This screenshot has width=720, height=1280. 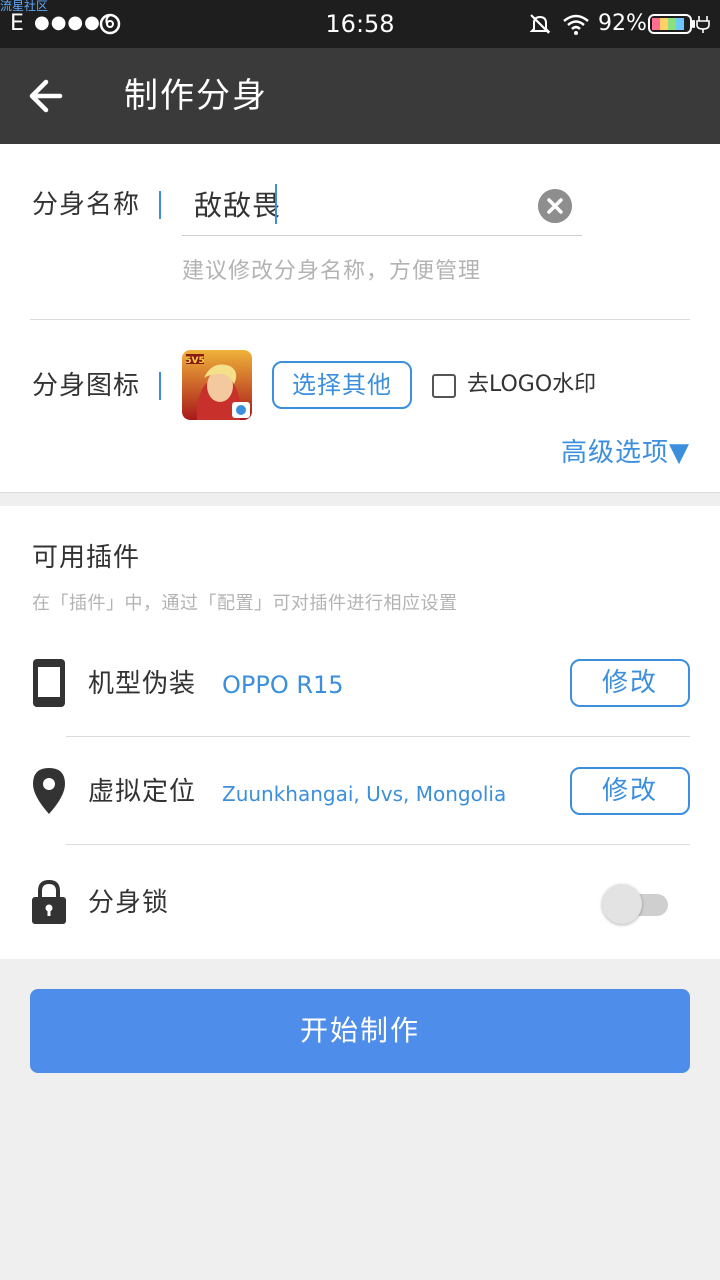 What do you see at coordinates (49, 901) in the screenshot?
I see `lock-icon` at bounding box center [49, 901].